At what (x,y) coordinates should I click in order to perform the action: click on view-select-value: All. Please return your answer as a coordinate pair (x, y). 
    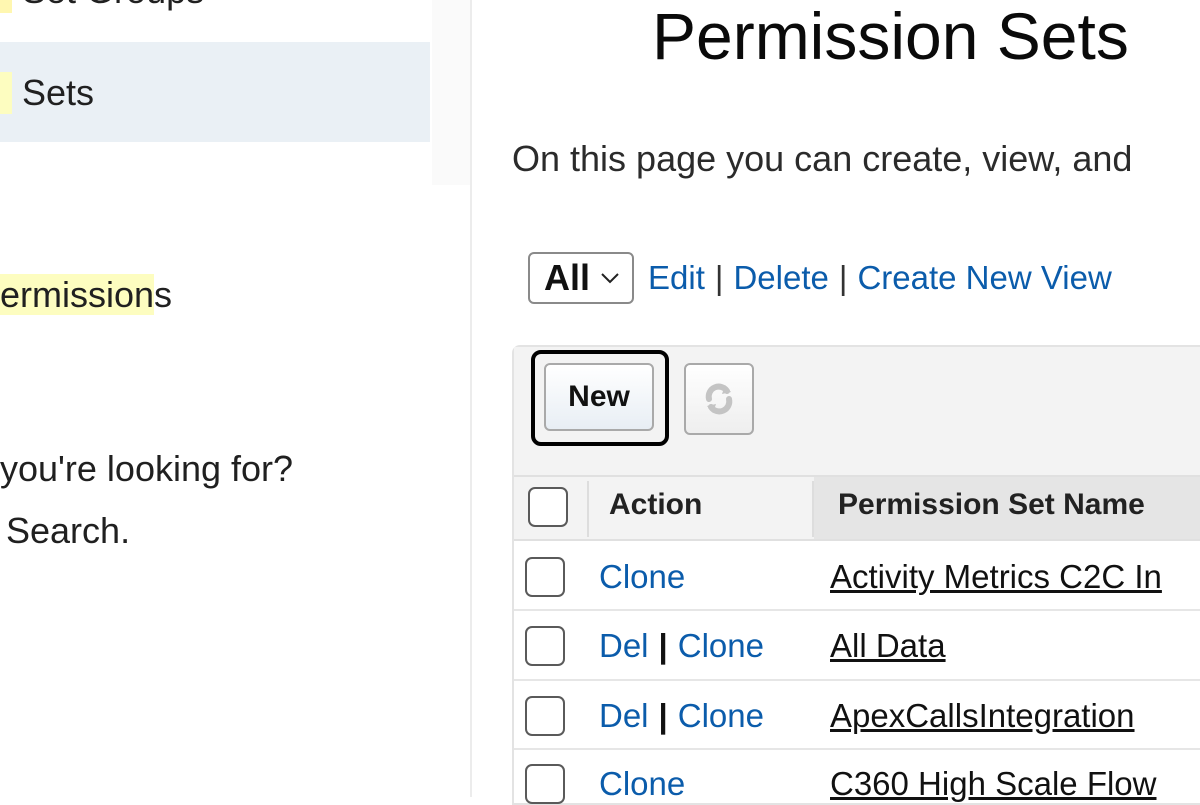
    Looking at the image, I should click on (567, 277).